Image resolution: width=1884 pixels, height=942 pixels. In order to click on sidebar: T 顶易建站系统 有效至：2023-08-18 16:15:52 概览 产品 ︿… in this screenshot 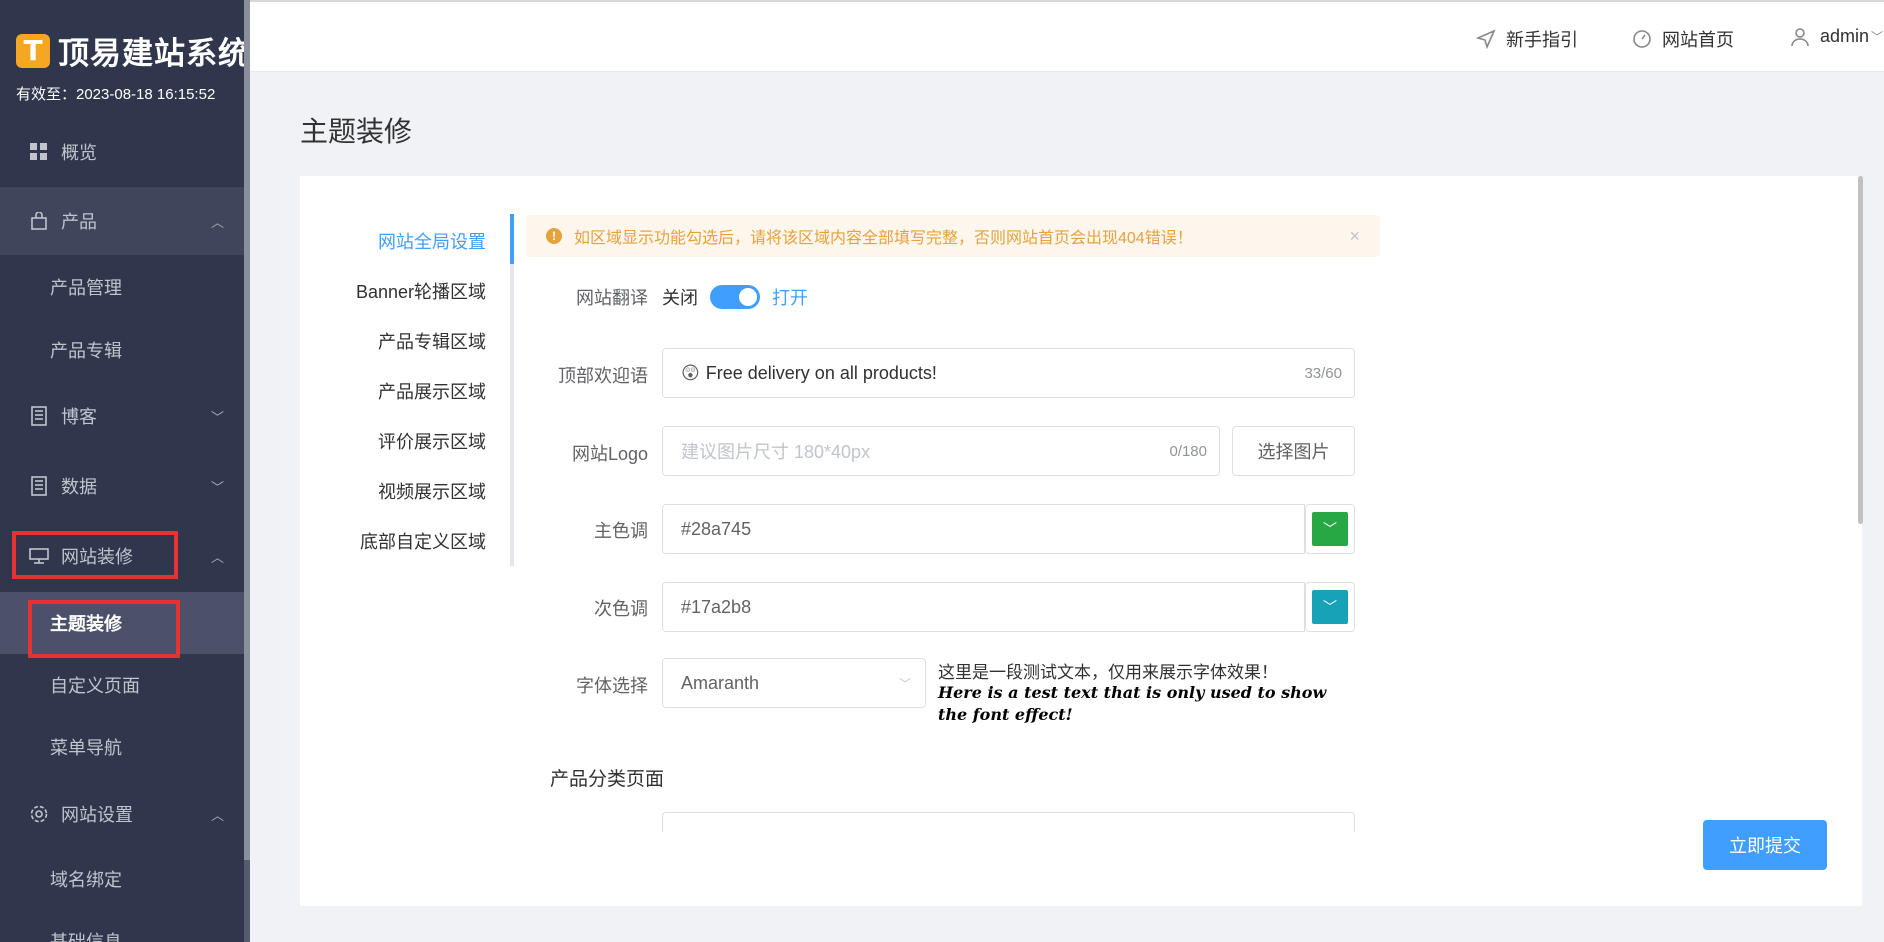, I will do `click(125, 471)`.